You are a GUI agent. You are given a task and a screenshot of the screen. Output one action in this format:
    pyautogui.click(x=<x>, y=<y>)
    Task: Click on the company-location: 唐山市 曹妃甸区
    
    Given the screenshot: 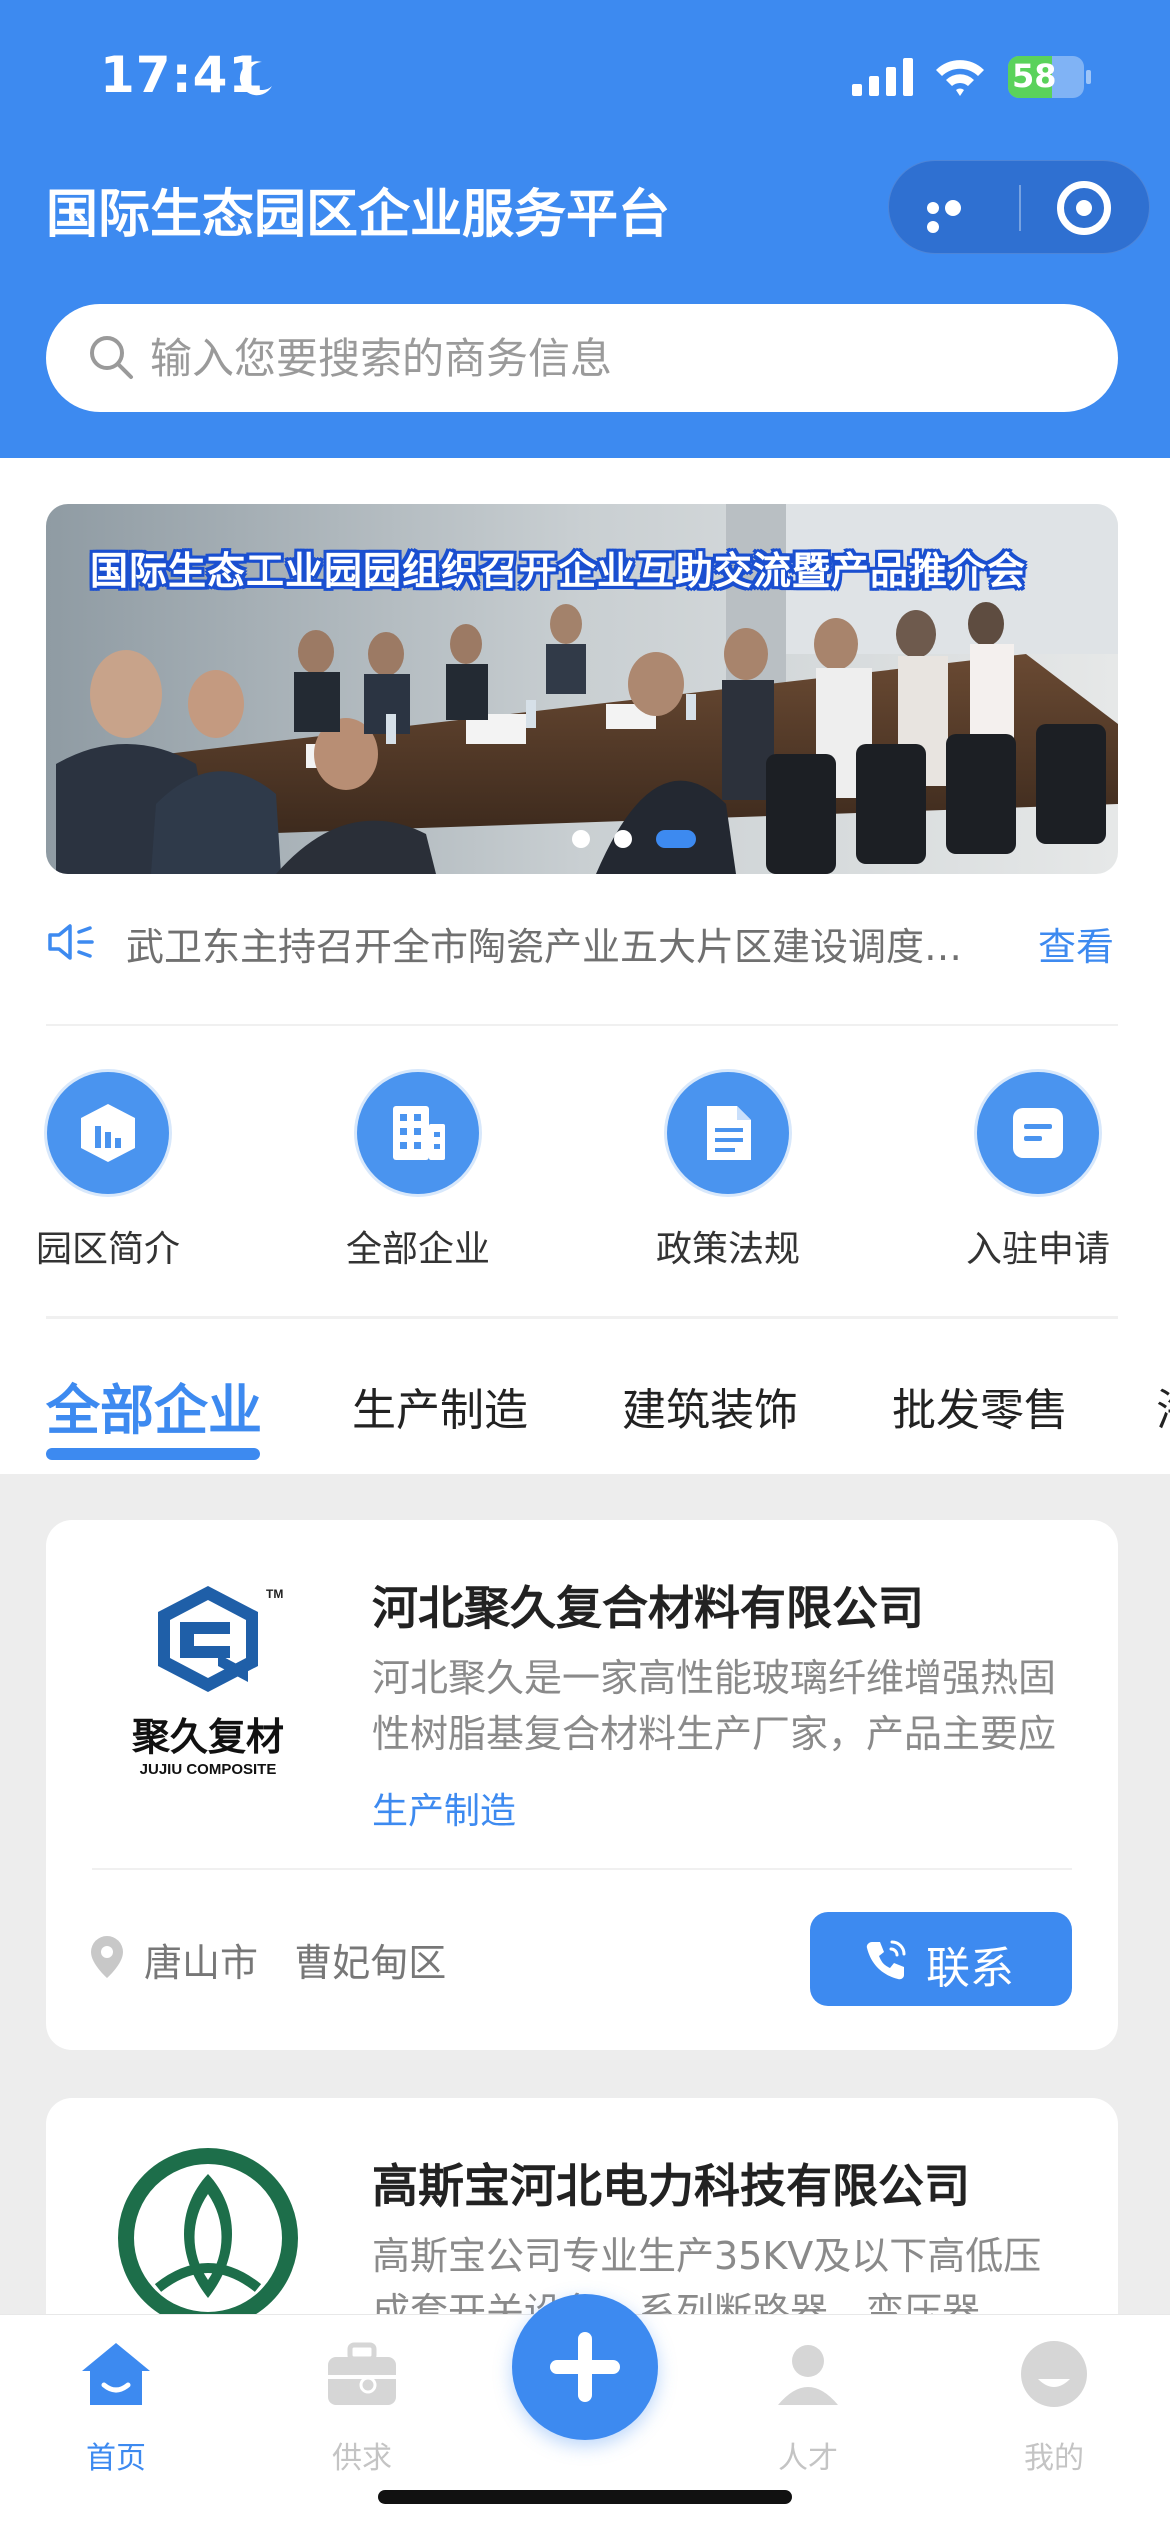 What is the action you would take?
    pyautogui.click(x=295, y=1959)
    